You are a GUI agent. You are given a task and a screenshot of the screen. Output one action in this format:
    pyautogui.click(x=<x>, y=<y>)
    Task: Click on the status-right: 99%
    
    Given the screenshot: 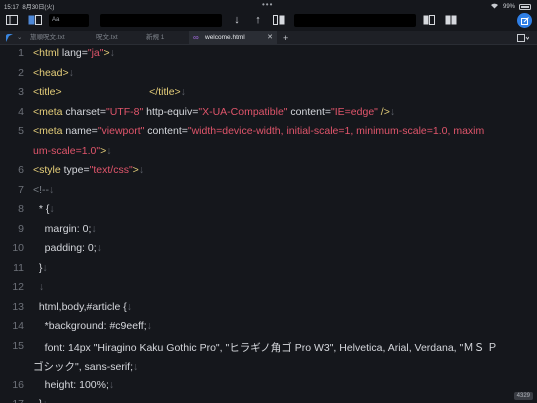 What is the action you would take?
    pyautogui.click(x=510, y=6)
    